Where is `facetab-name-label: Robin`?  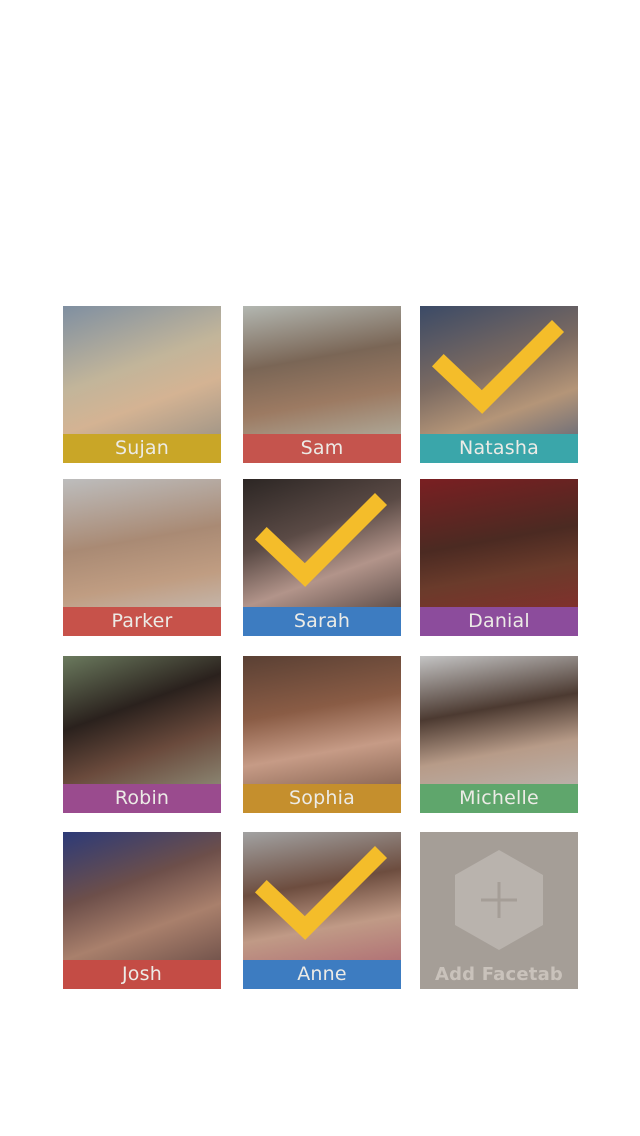
facetab-name-label: Robin is located at coordinates (142, 798).